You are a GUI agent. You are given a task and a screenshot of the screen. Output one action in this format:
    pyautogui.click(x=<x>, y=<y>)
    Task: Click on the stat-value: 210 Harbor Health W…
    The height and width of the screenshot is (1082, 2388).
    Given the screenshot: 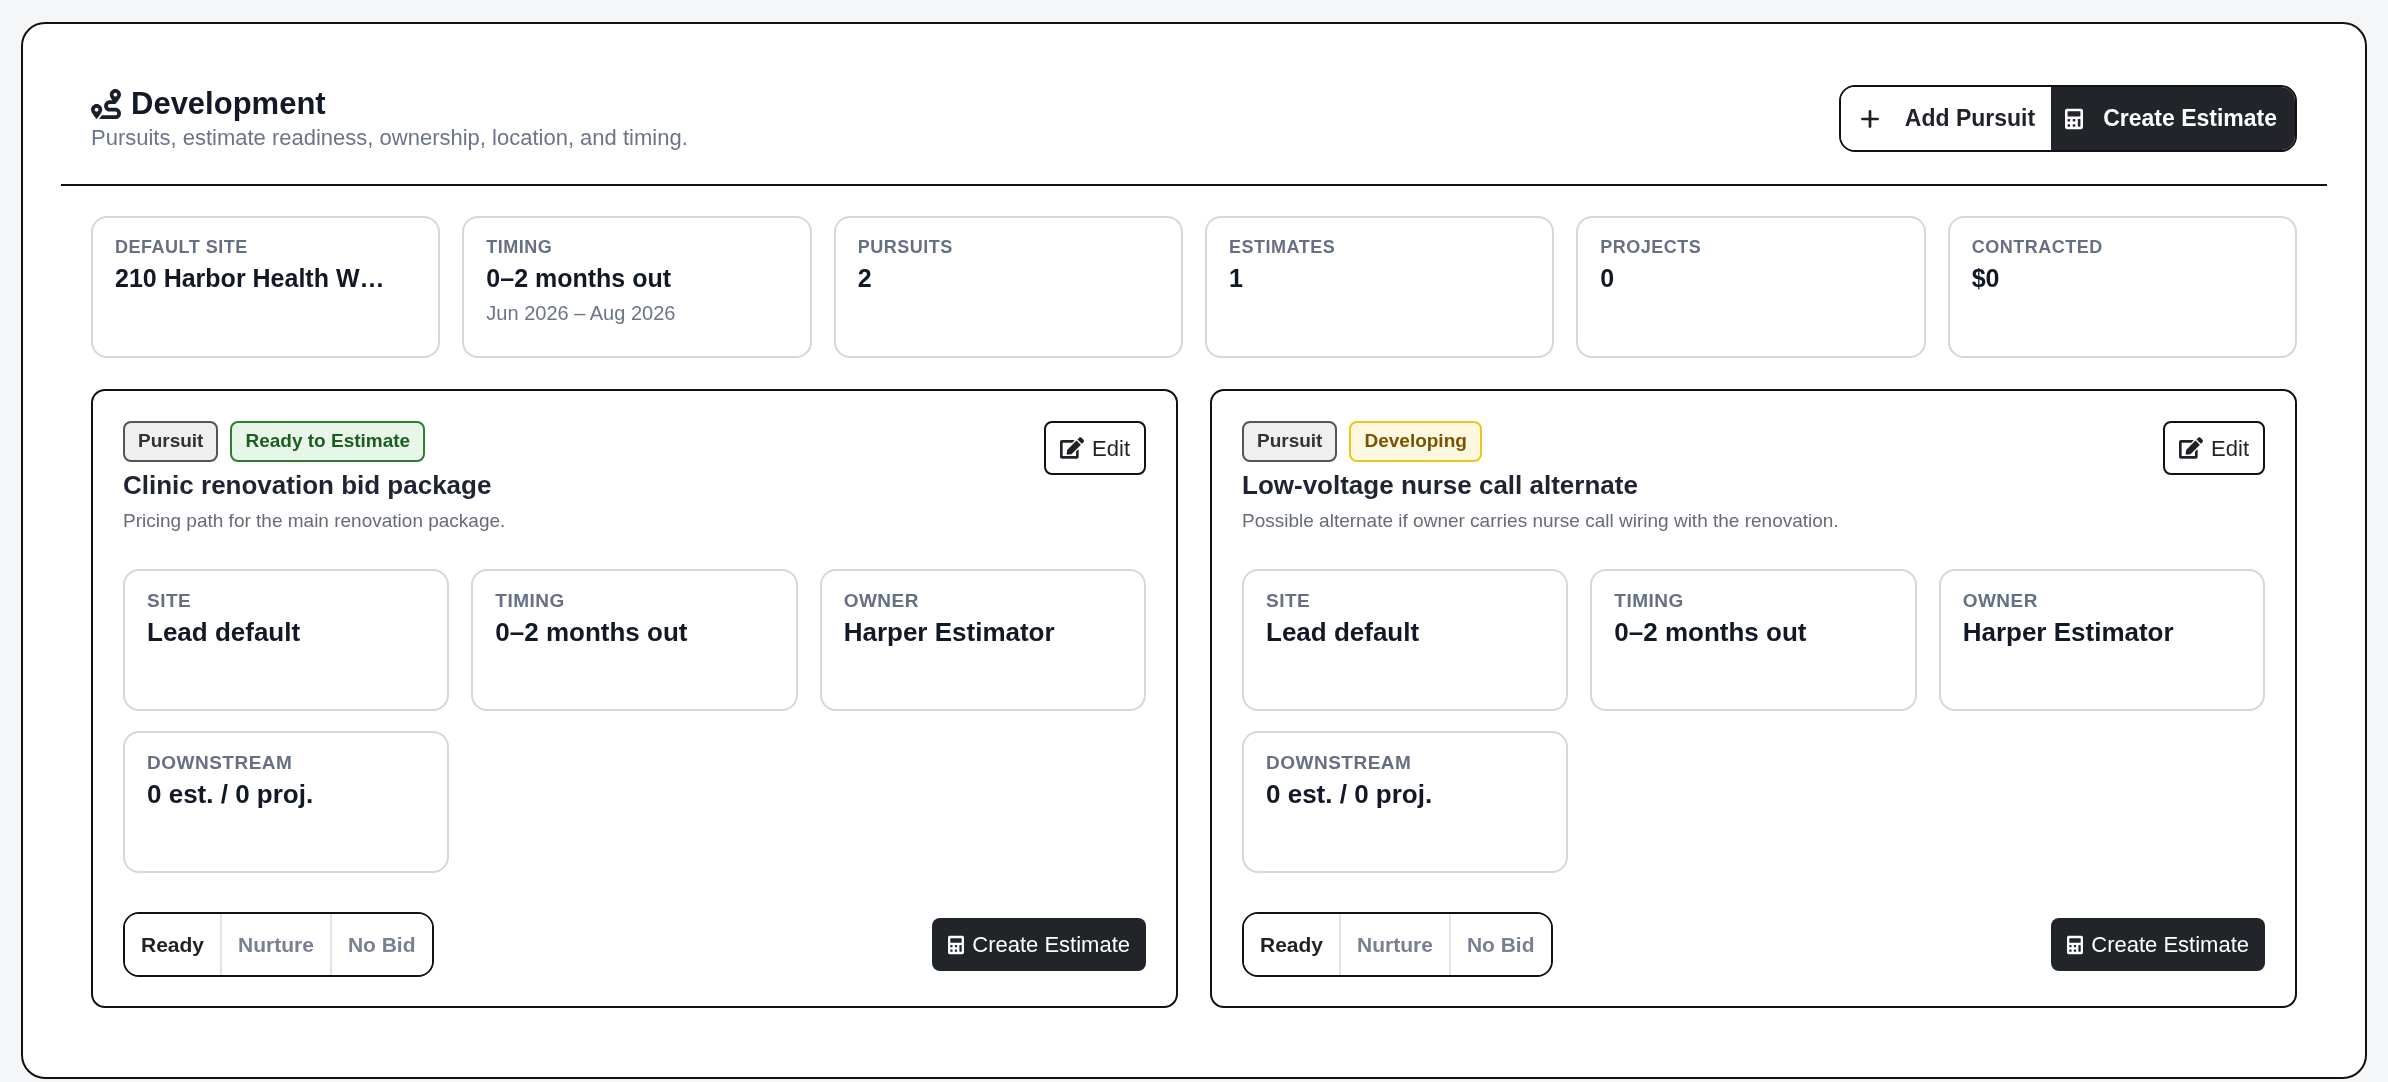 What is the action you would take?
    pyautogui.click(x=250, y=278)
    